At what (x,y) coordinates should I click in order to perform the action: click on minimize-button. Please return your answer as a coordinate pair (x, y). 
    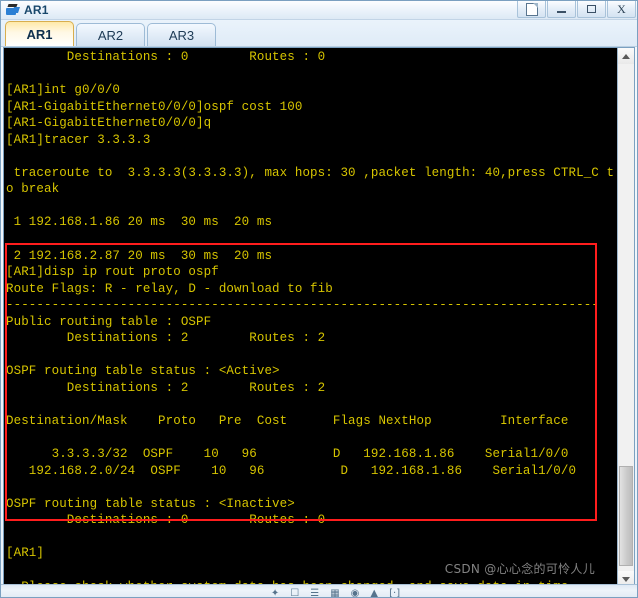
    Looking at the image, I should click on (561, 9).